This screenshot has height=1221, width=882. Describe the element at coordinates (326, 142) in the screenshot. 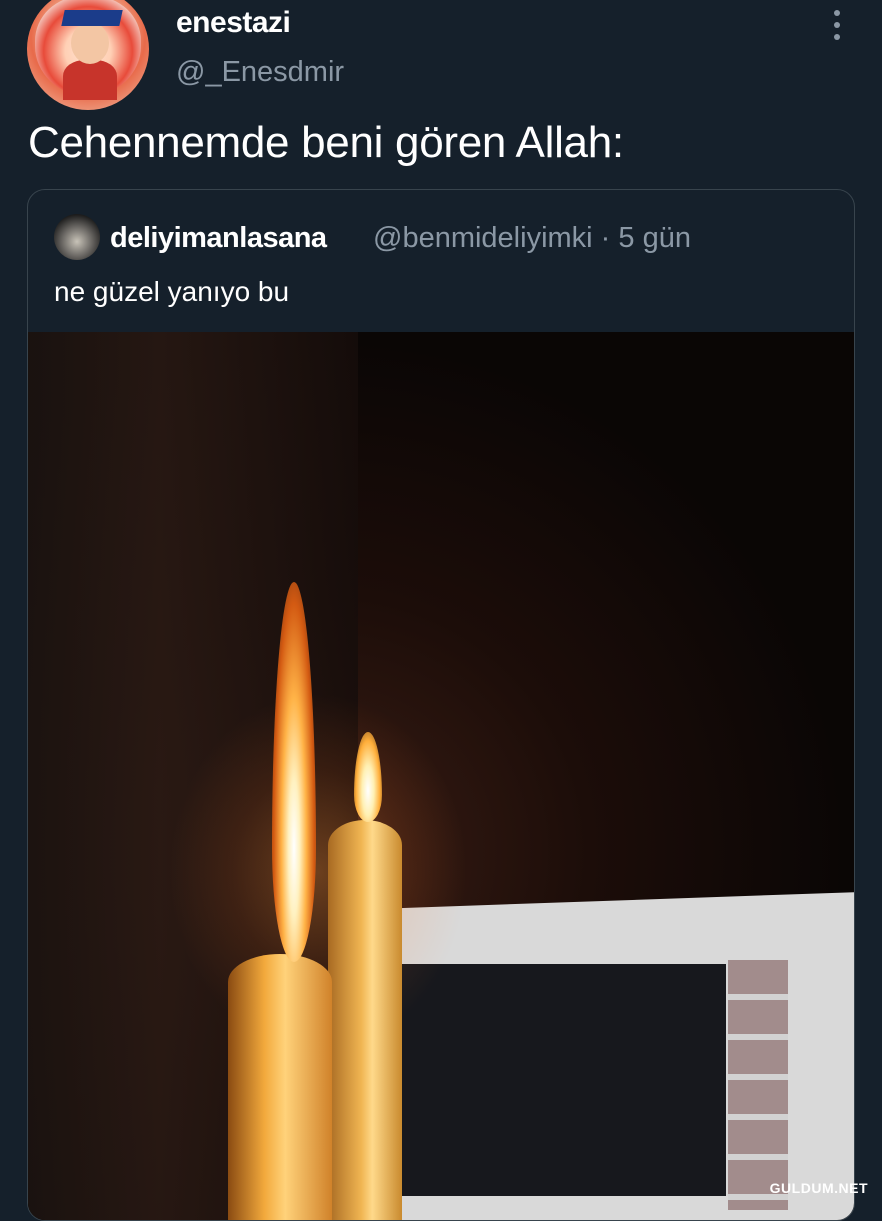

I see `tweet-text: Cehennemde beni gören Allah:` at that location.